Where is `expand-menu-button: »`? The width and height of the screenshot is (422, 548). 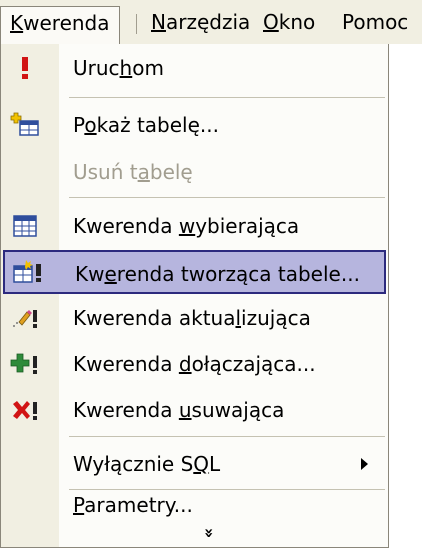 expand-menu-button: » is located at coordinates (194, 534).